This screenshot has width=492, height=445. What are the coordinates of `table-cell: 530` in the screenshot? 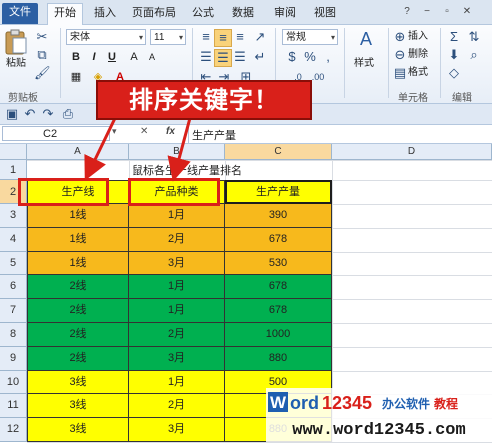 It's located at (278, 263).